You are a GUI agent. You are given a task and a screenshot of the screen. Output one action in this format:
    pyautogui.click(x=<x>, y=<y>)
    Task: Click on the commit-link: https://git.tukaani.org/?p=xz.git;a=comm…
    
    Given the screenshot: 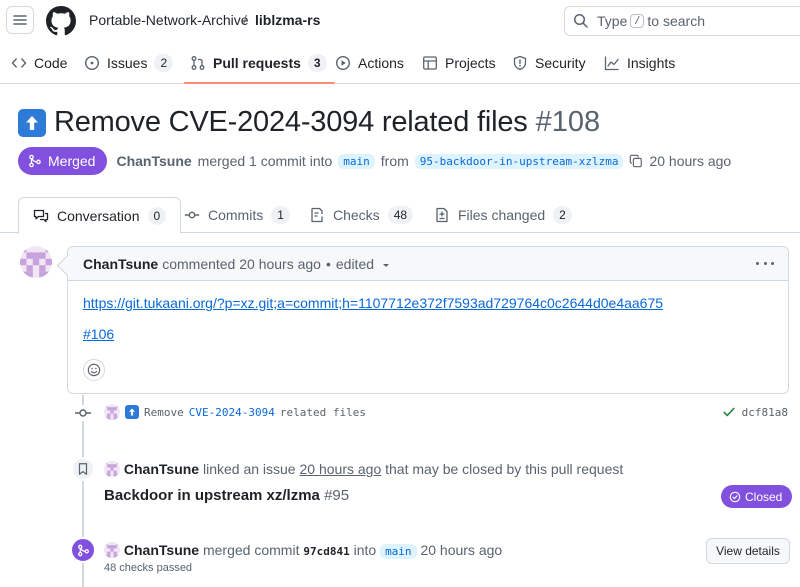 What is the action you would take?
    pyautogui.click(x=373, y=303)
    